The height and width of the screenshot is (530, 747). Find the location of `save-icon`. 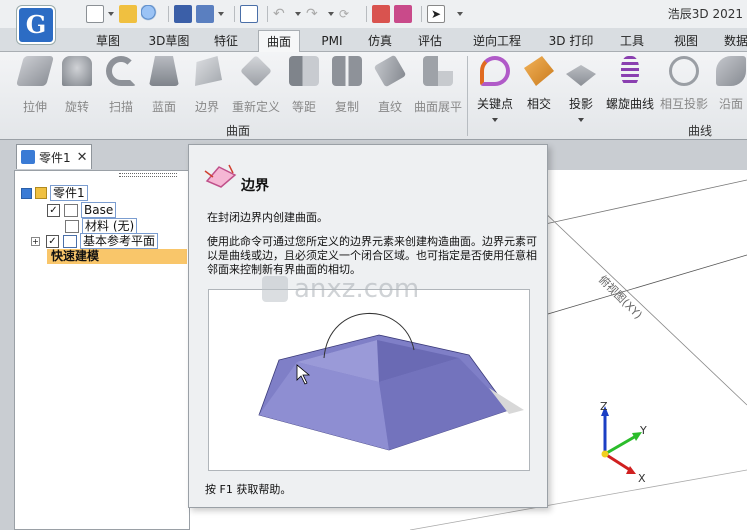

save-icon is located at coordinates (183, 14).